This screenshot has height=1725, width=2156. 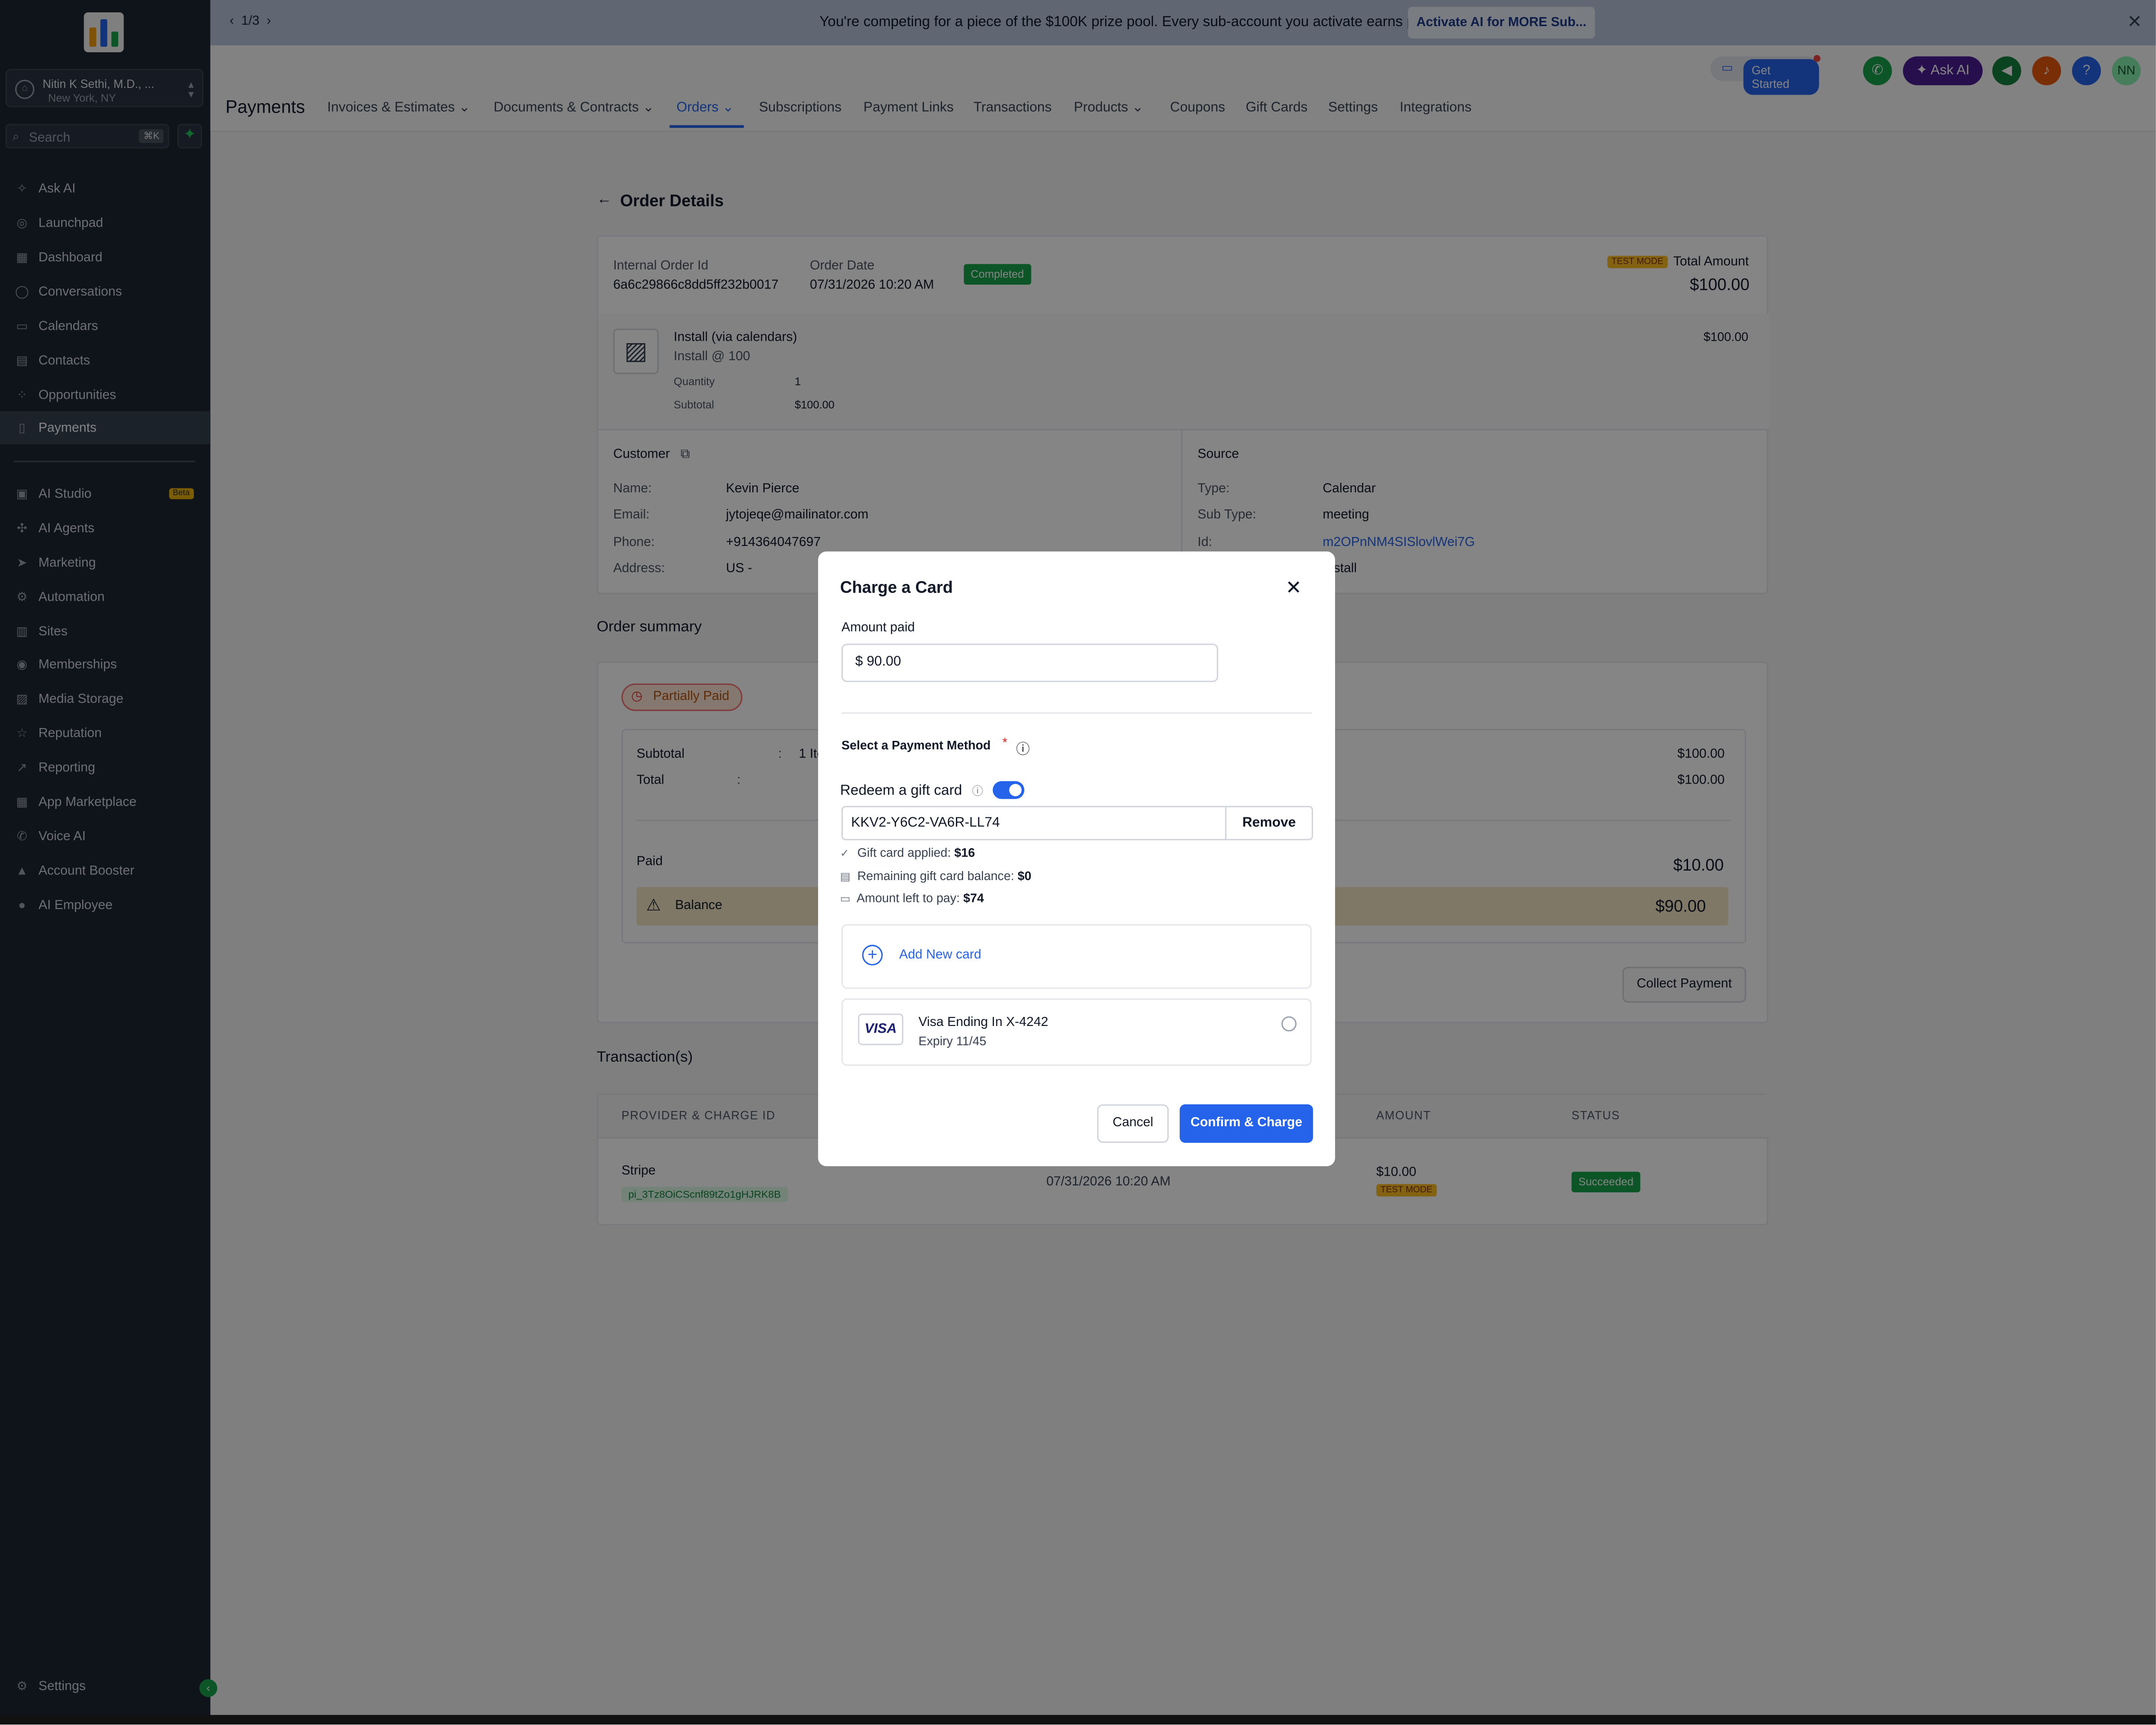 What do you see at coordinates (909, 898) in the screenshot?
I see `left-label: Amount left to pay:` at bounding box center [909, 898].